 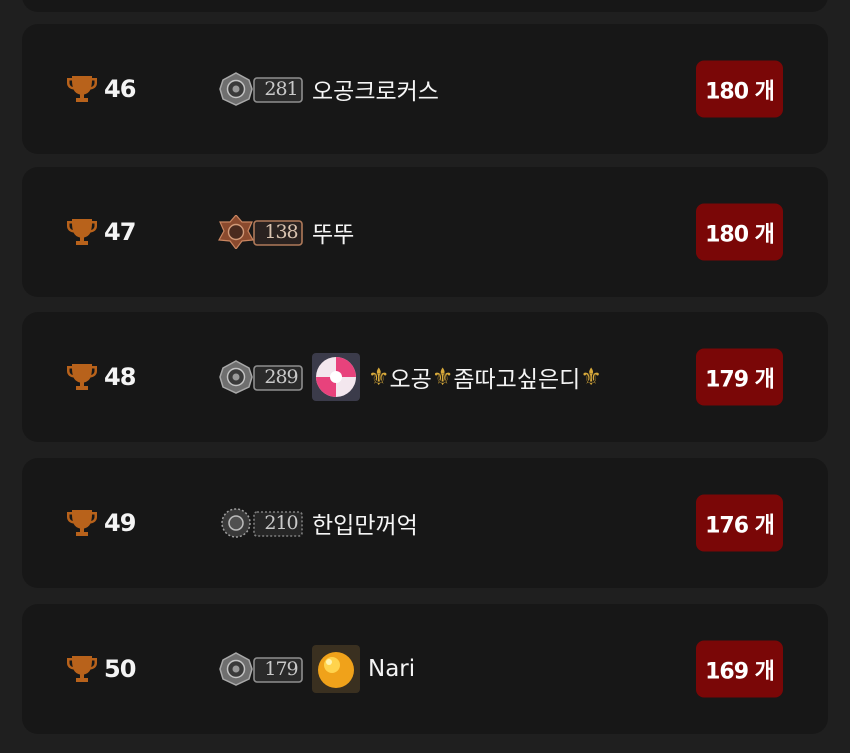 I want to click on level-badge: 210, so click(x=261, y=523).